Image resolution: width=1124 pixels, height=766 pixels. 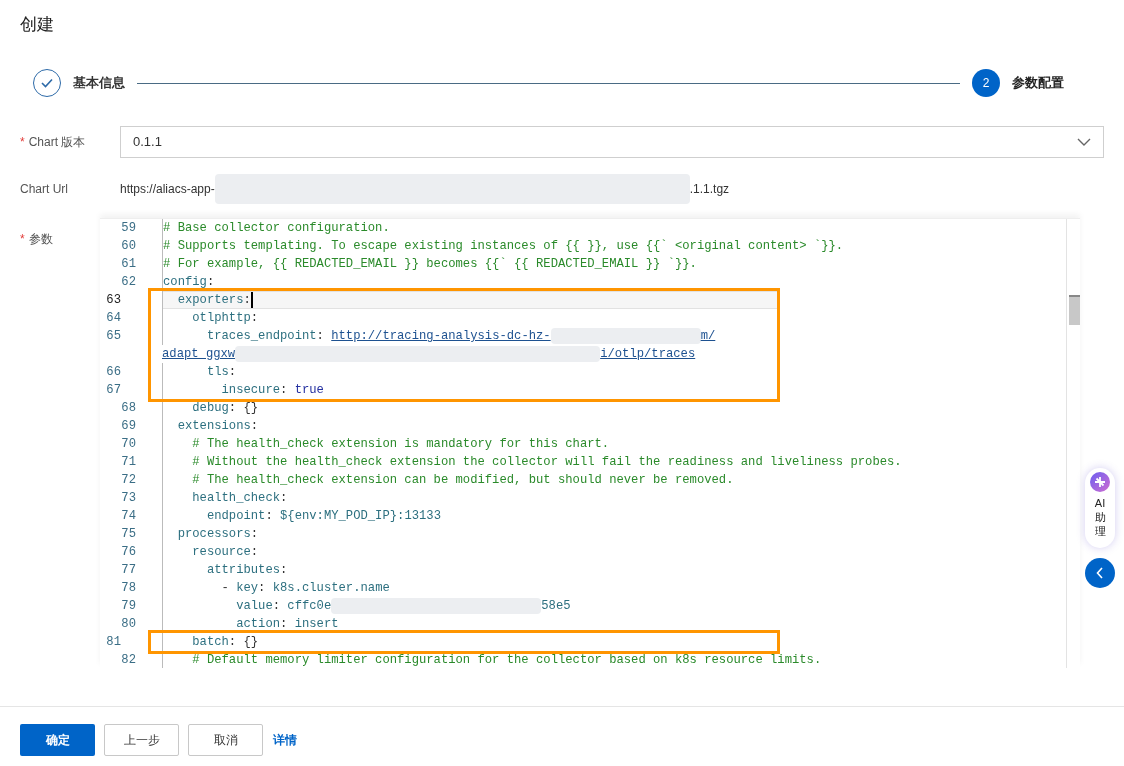 I want to click on line-number: 61, so click(x=128, y=264).